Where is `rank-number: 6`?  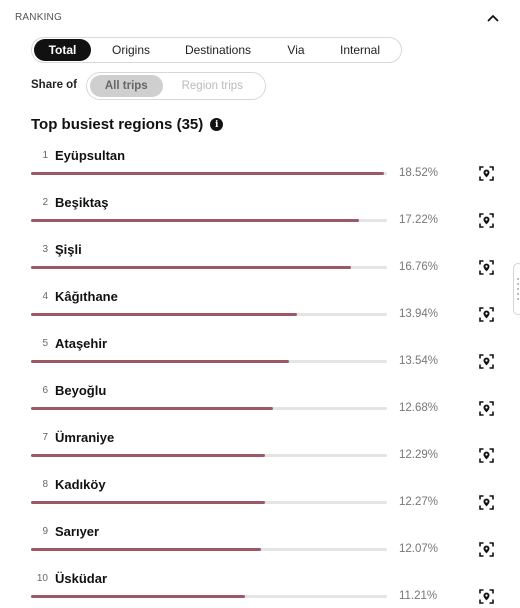
rank-number: 6 is located at coordinates (45, 390).